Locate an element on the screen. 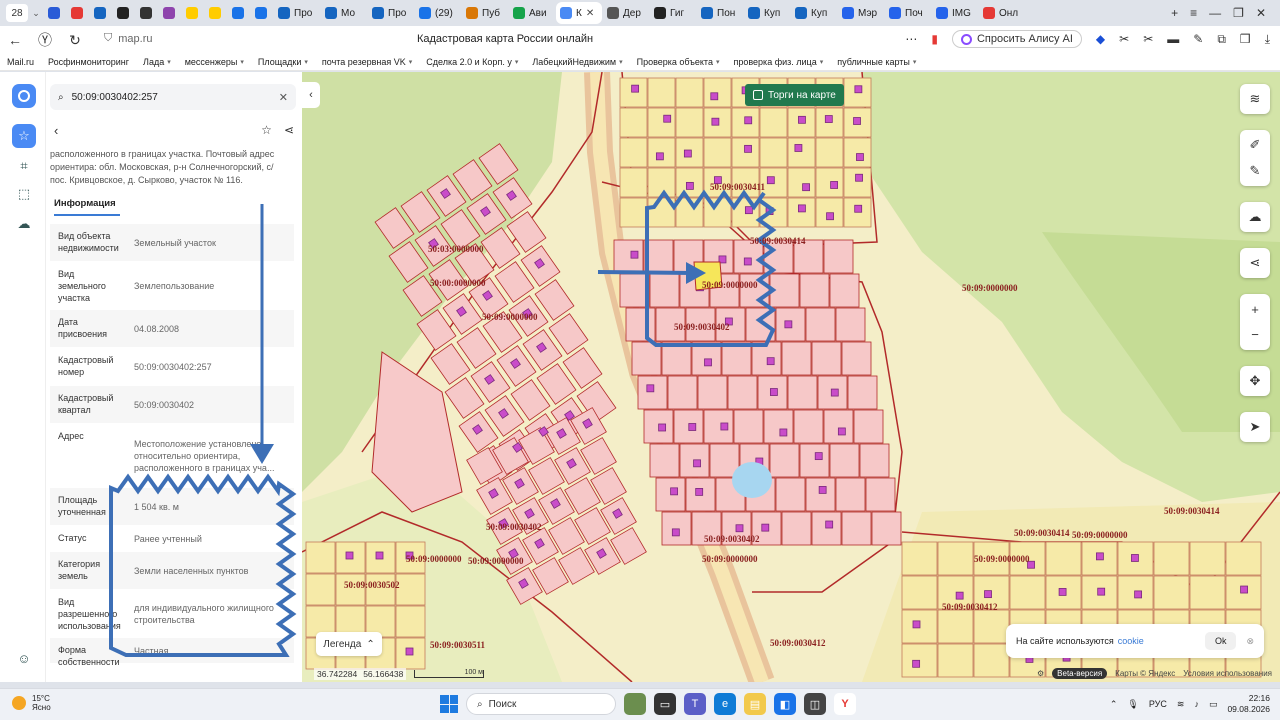 This screenshot has height=720, width=1280. terms-link: Условия использования is located at coordinates (1227, 673).